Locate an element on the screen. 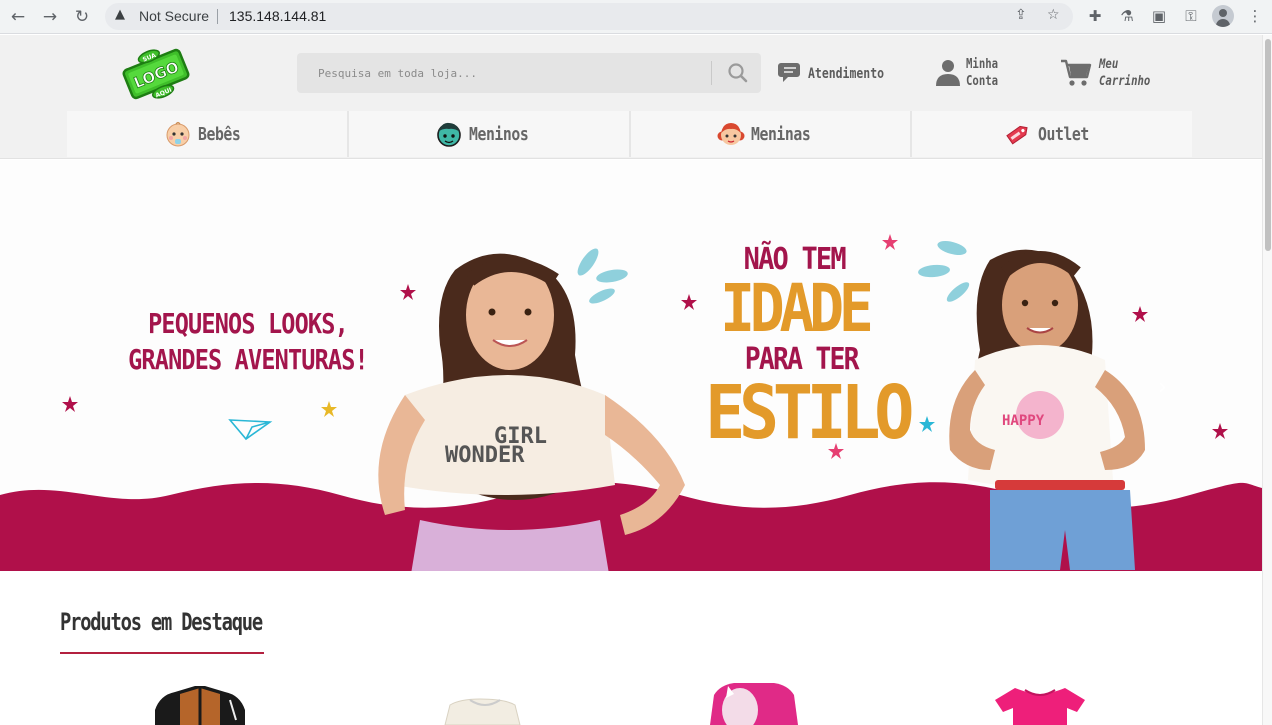 The width and height of the screenshot is (1272, 725). product-thumb-jacket is located at coordinates (200, 702).